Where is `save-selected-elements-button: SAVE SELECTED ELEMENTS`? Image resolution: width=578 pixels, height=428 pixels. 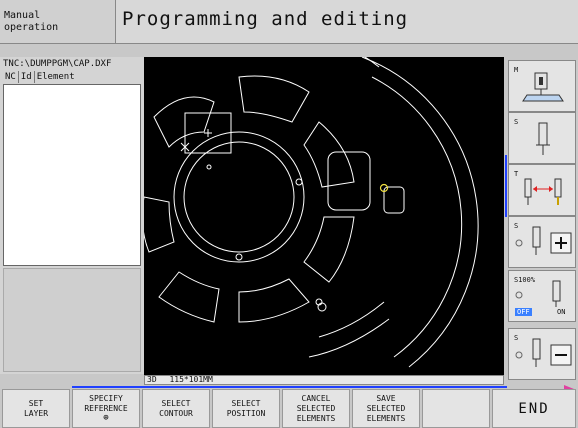
save-selected-elements-button: SAVE SELECTED ELEMENTS is located at coordinates (386, 408).